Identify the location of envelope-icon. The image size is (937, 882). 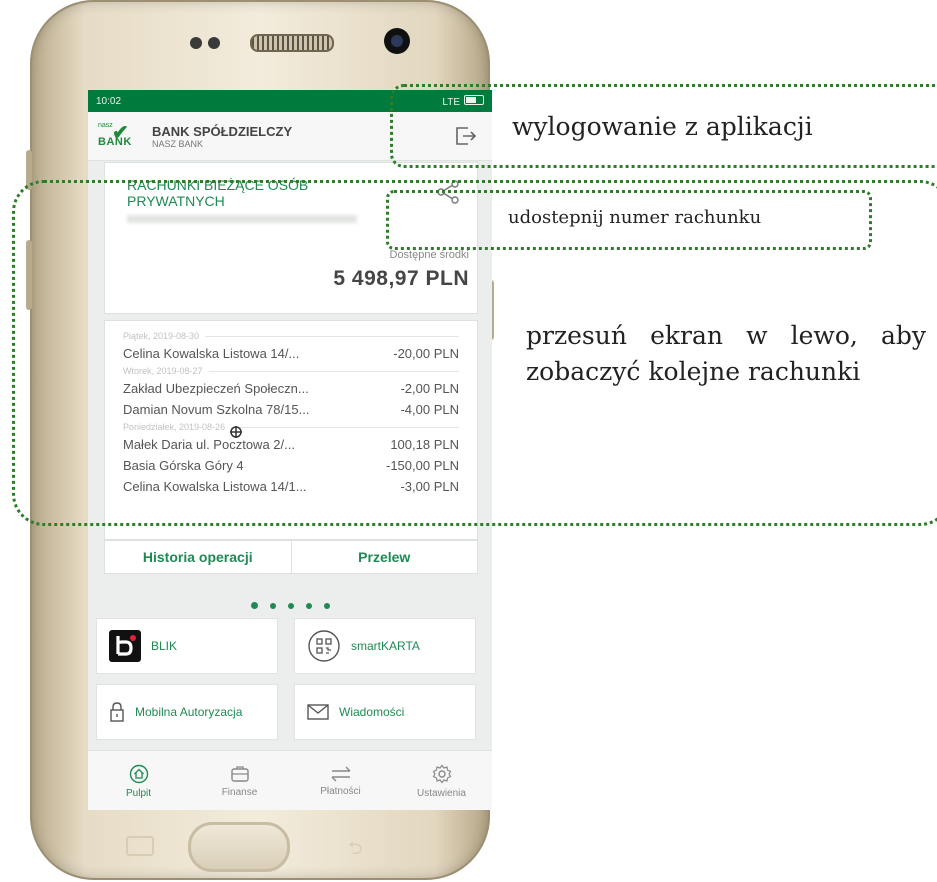
(318, 712).